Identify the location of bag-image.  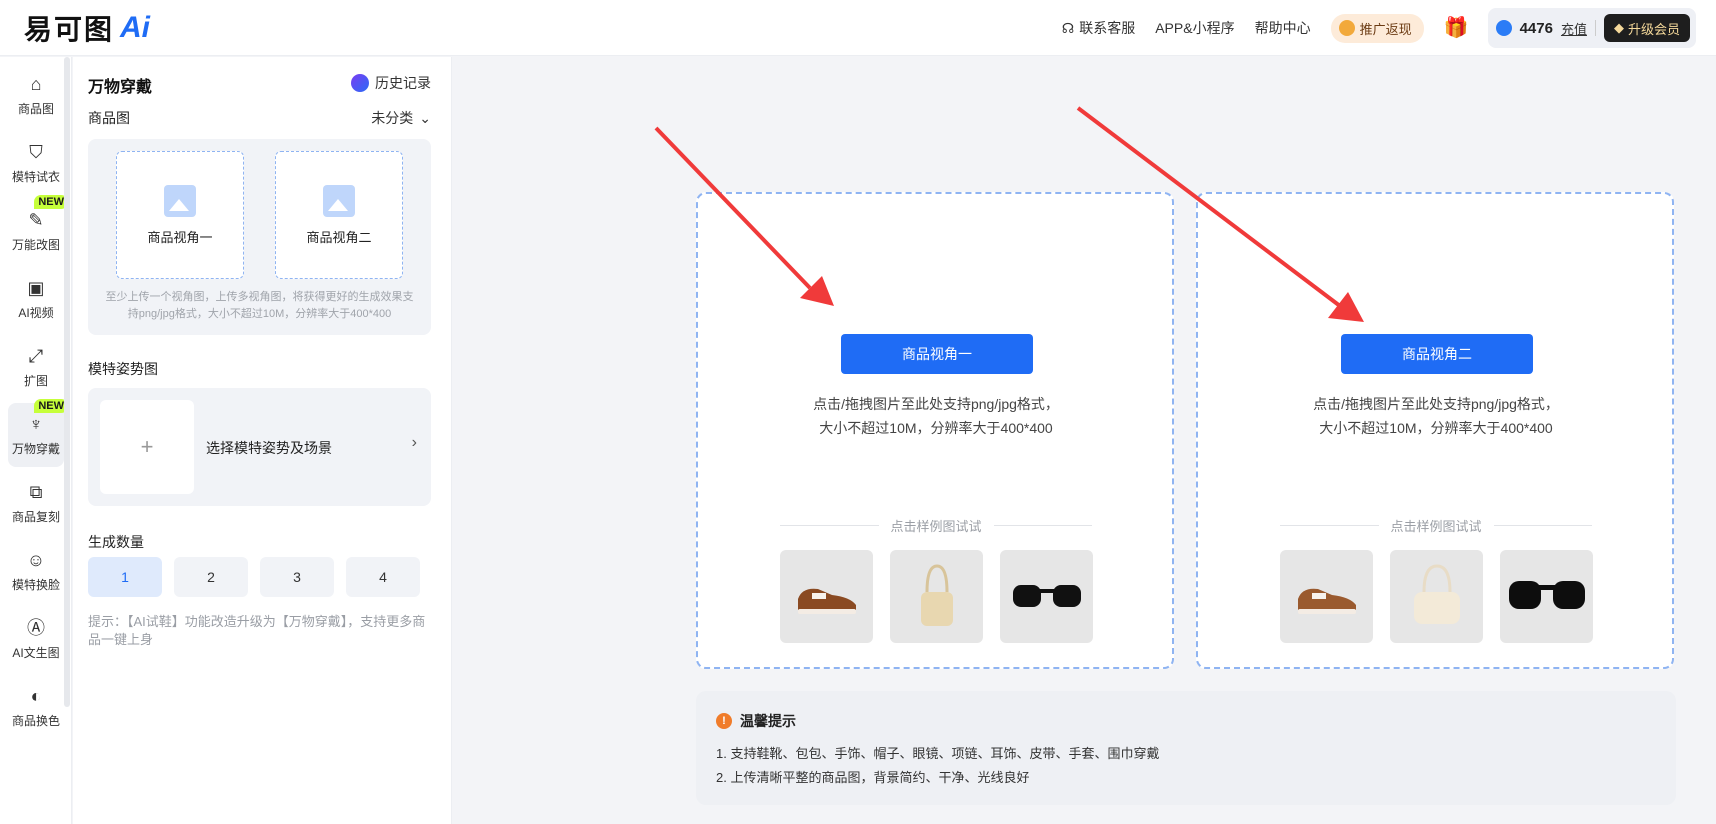
(1436, 593).